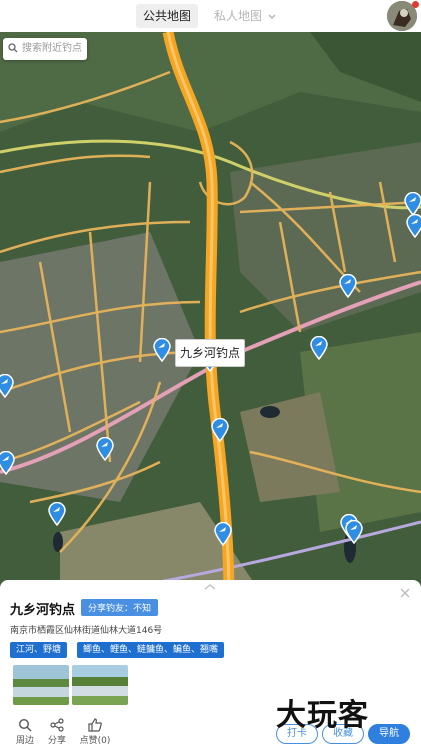  What do you see at coordinates (24, 741) in the screenshot?
I see `nearby-label: 周边` at bounding box center [24, 741].